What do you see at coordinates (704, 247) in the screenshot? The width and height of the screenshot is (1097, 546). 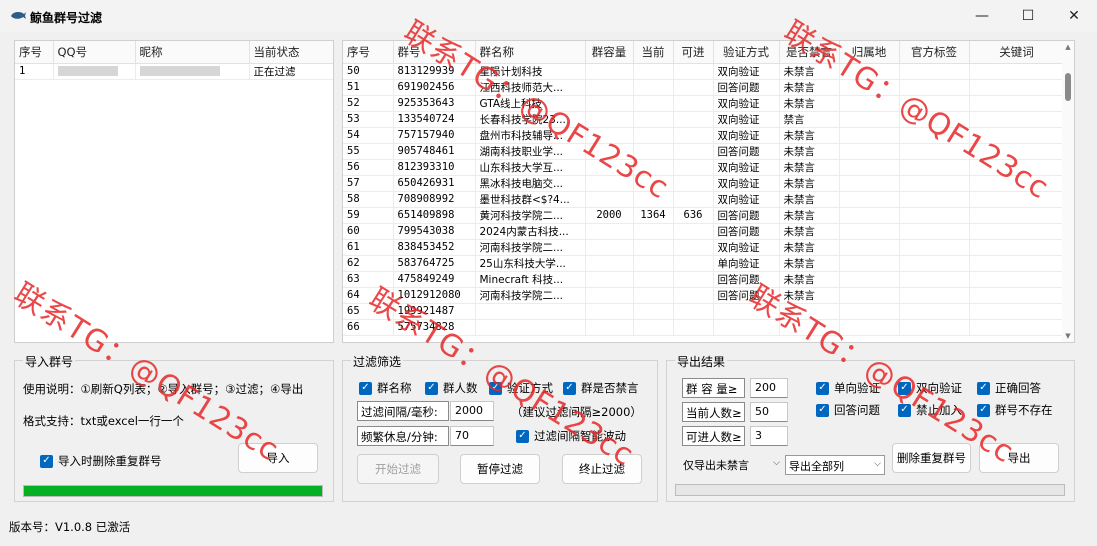 I see `table-row: 61 838453452 河南科技学院二... 双向验证 未禁言` at bounding box center [704, 247].